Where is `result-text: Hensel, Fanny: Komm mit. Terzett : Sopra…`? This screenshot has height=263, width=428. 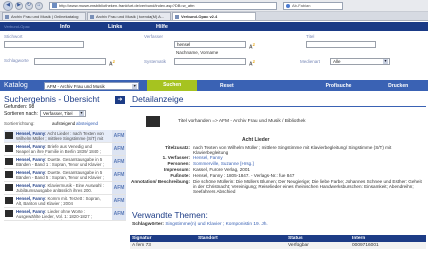
result-text: Hensel, Fanny: Komm mit. Terzett : Sopra… is located at coordinates (61, 201).